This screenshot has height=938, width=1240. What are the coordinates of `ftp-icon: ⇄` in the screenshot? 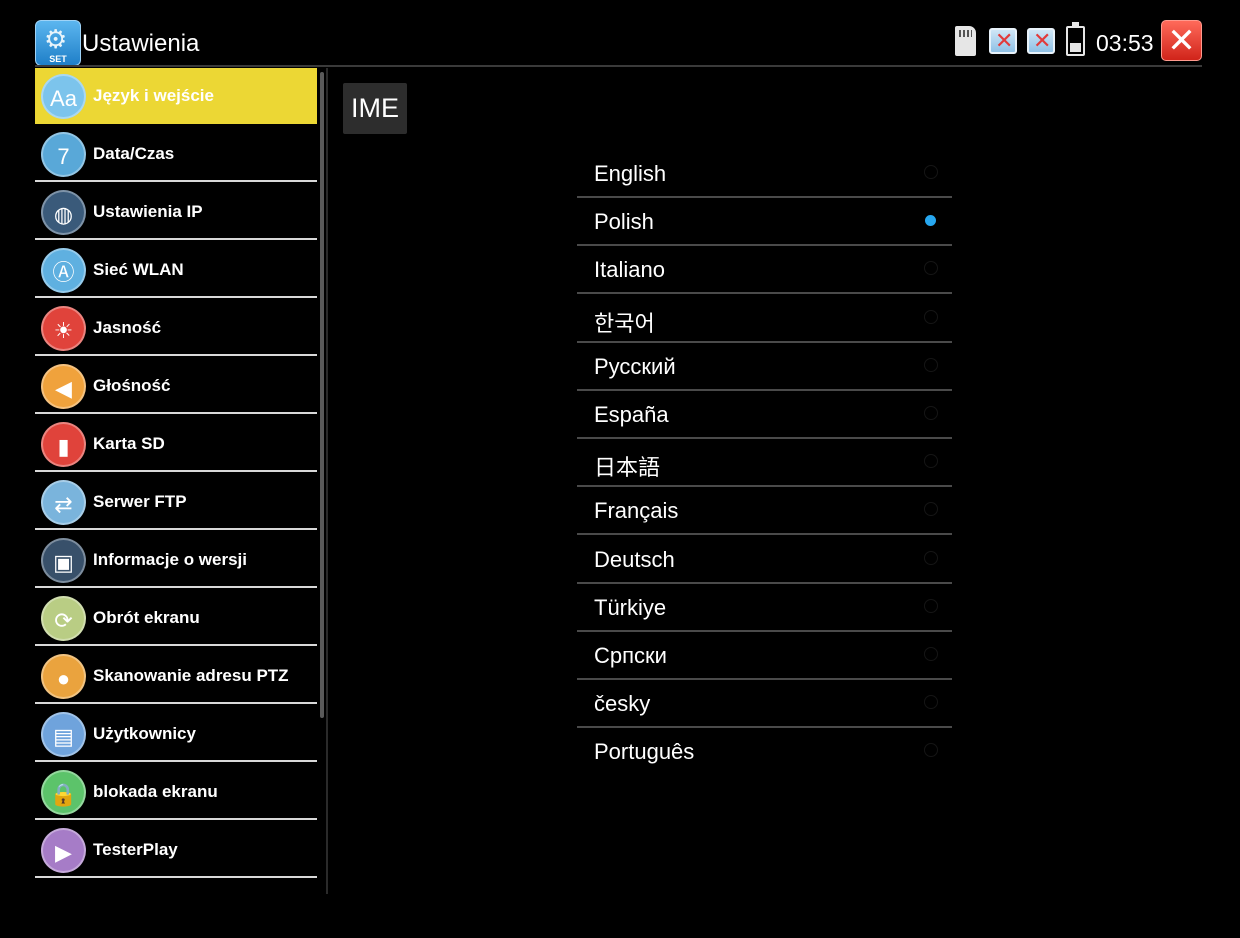 It's located at (63, 502).